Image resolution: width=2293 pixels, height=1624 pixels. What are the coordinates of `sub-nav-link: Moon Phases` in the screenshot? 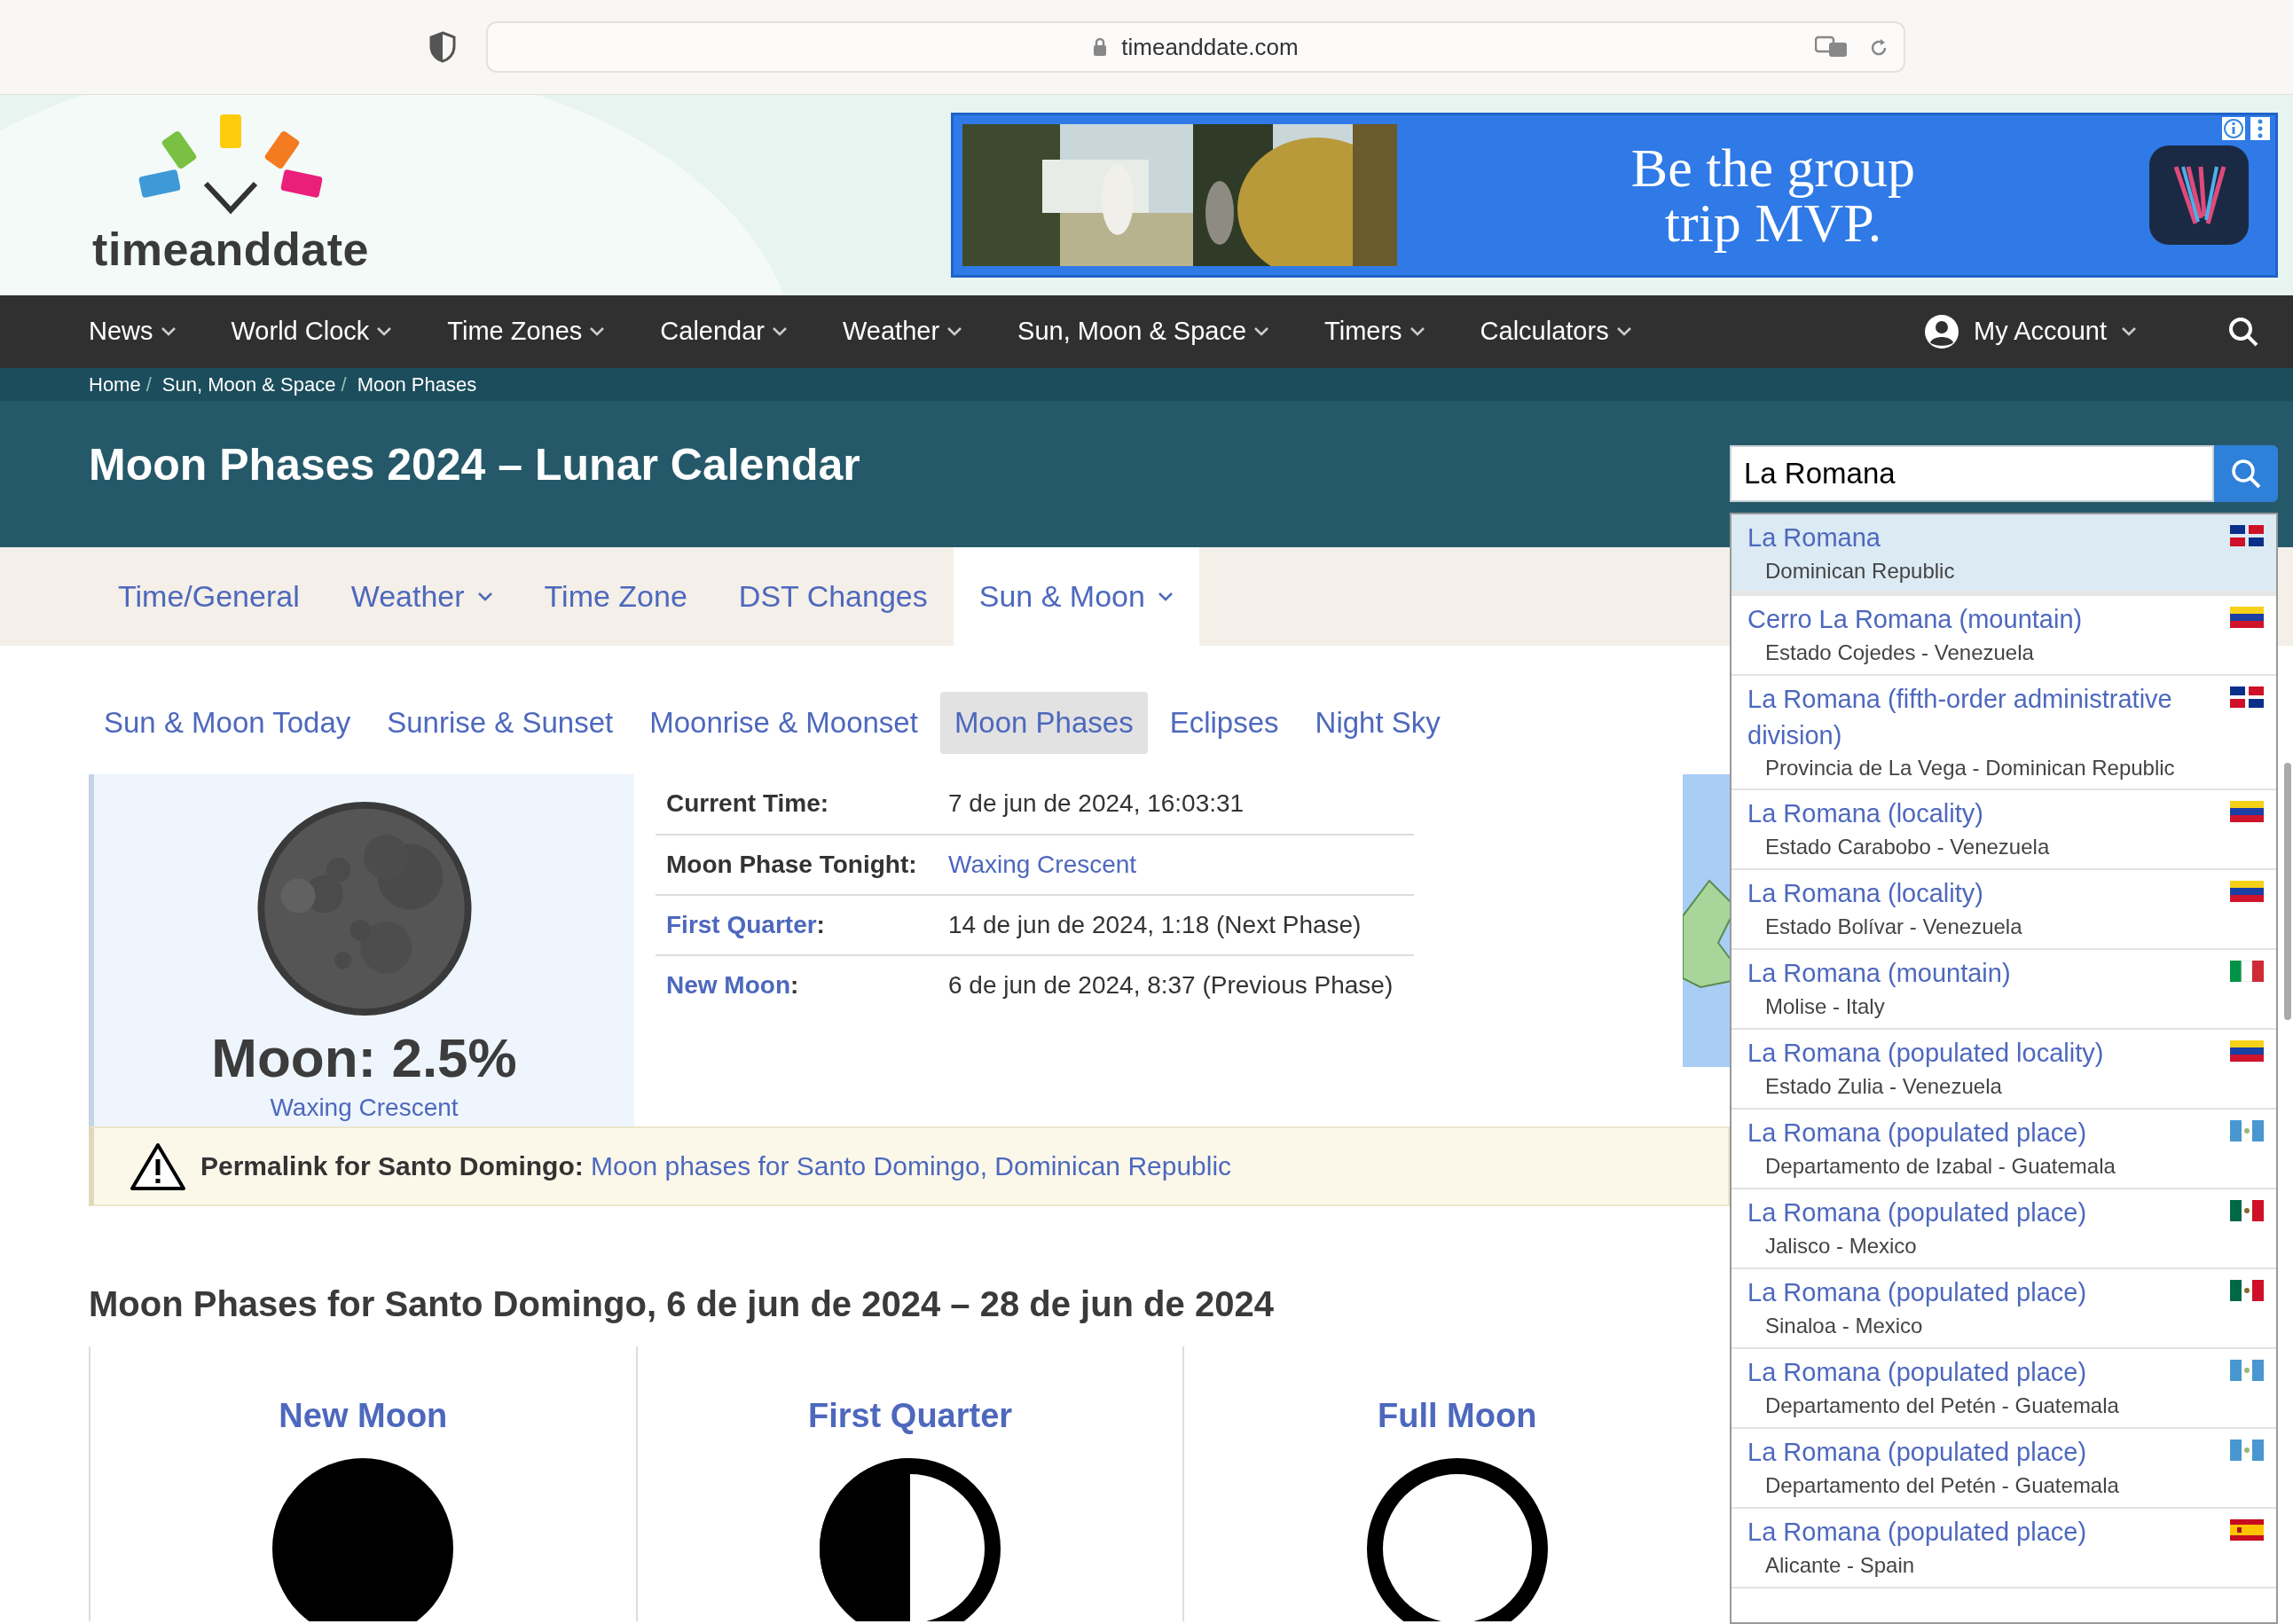 It's located at (1043, 723).